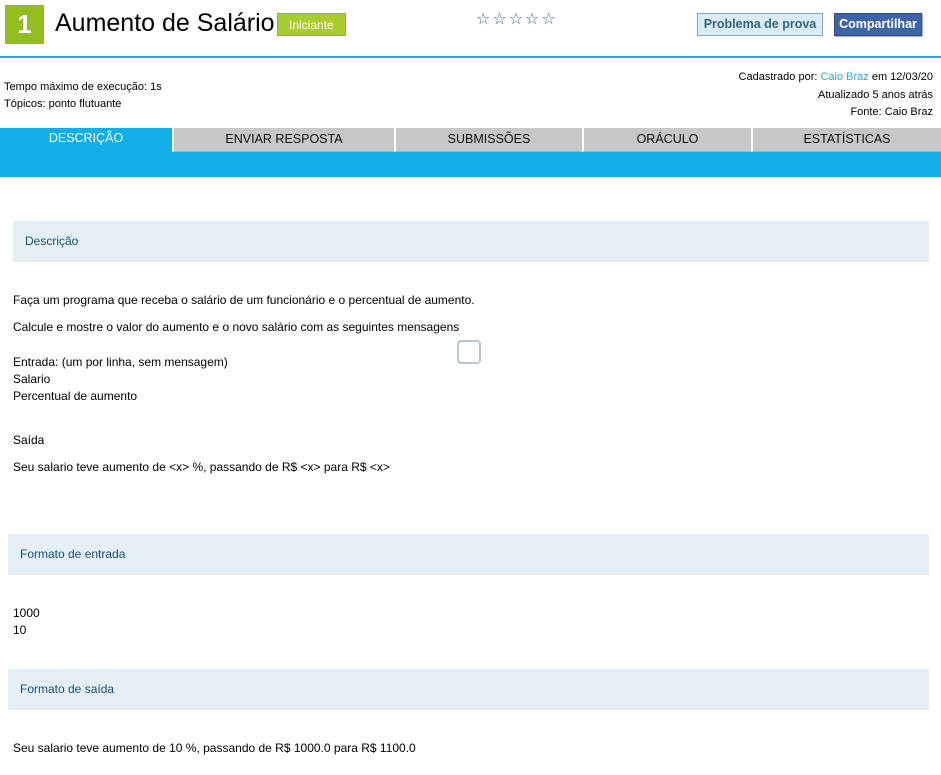 This screenshot has width=941, height=775. Describe the element at coordinates (468, 689) in the screenshot. I see `output-format-section-title: Formato de saída` at that location.